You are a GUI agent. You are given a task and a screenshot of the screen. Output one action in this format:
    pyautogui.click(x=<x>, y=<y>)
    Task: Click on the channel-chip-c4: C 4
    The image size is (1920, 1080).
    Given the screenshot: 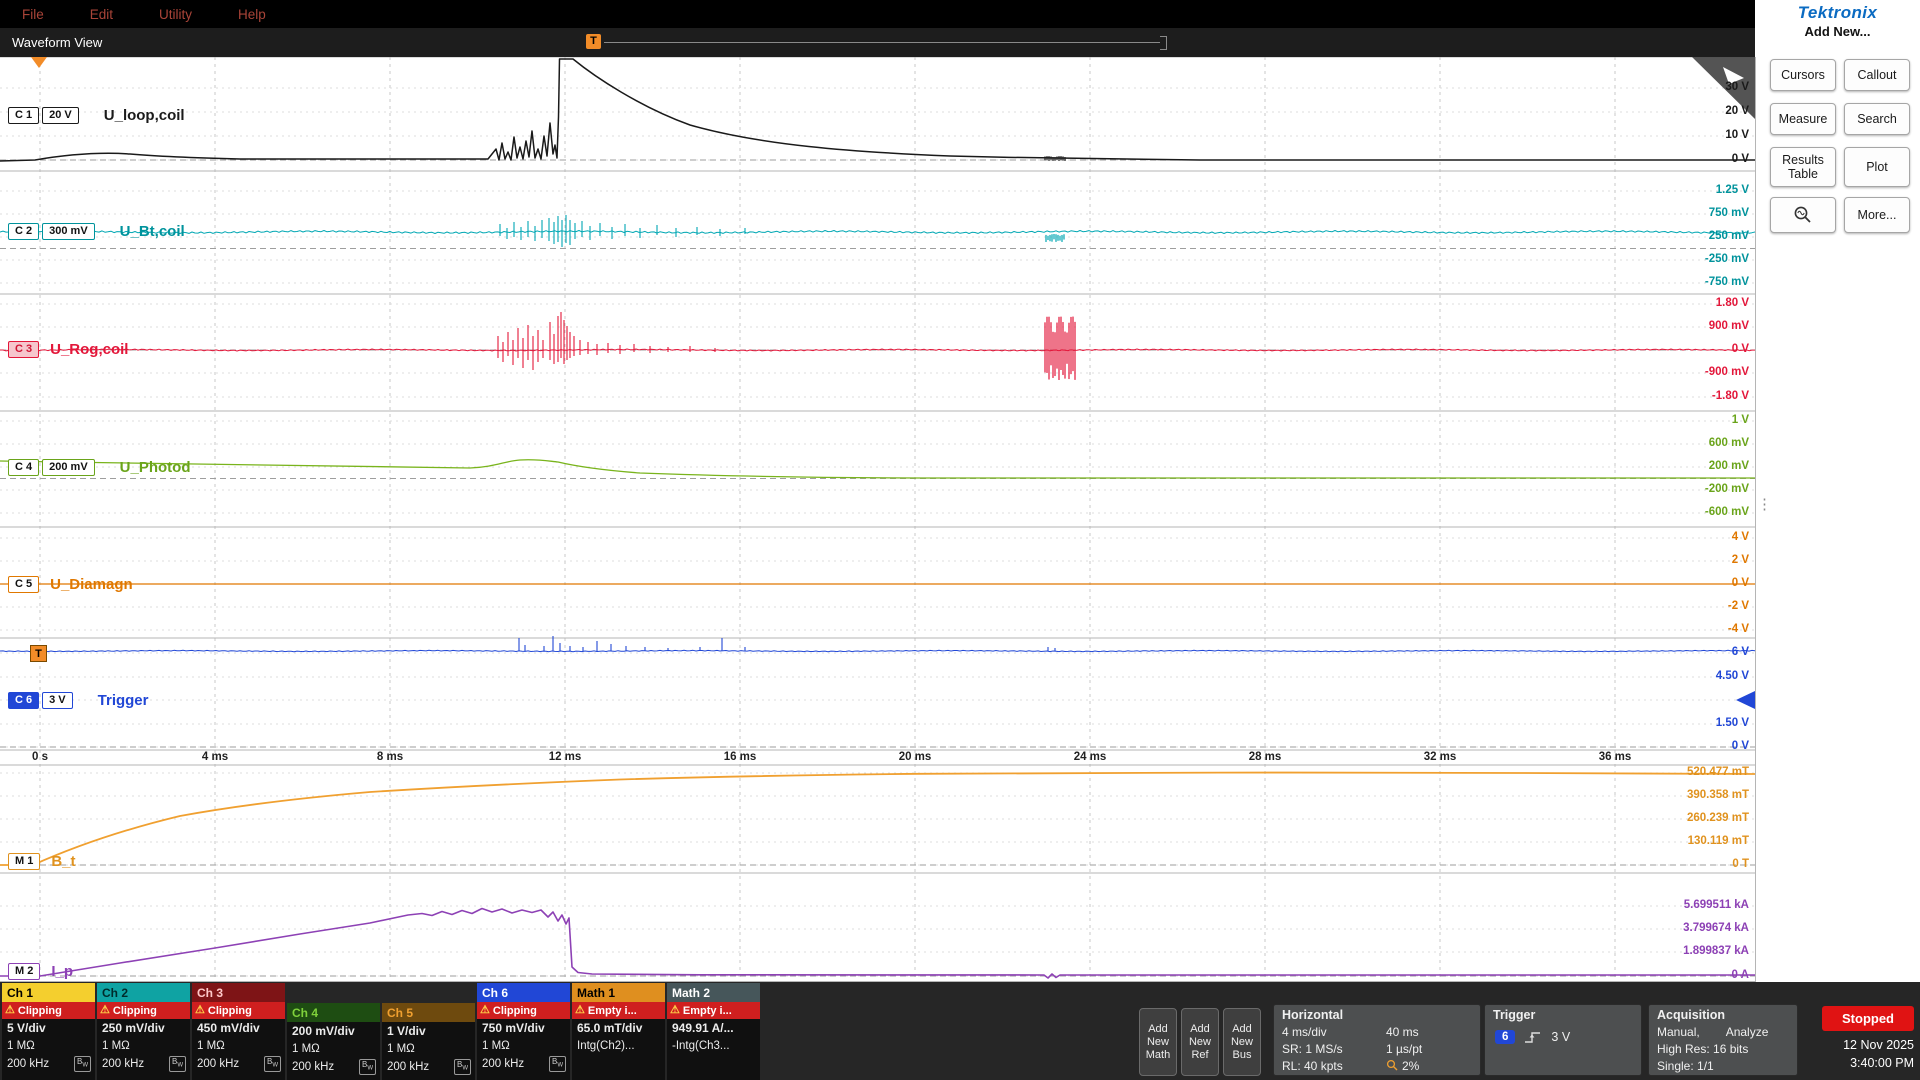 What is the action you would take?
    pyautogui.click(x=24, y=467)
    